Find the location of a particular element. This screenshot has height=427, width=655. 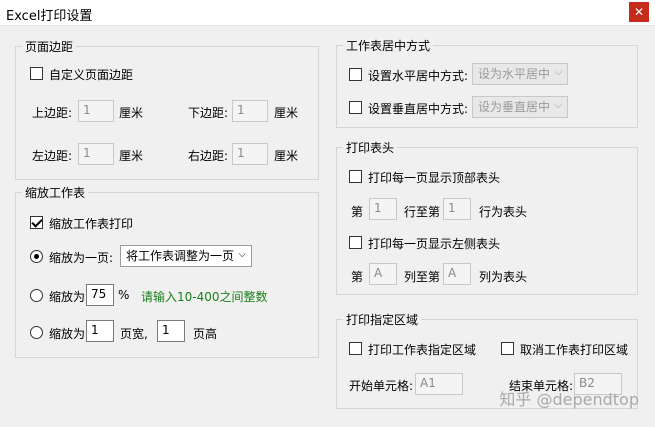

col-suffix-label: 列为表头 is located at coordinates (503, 277).